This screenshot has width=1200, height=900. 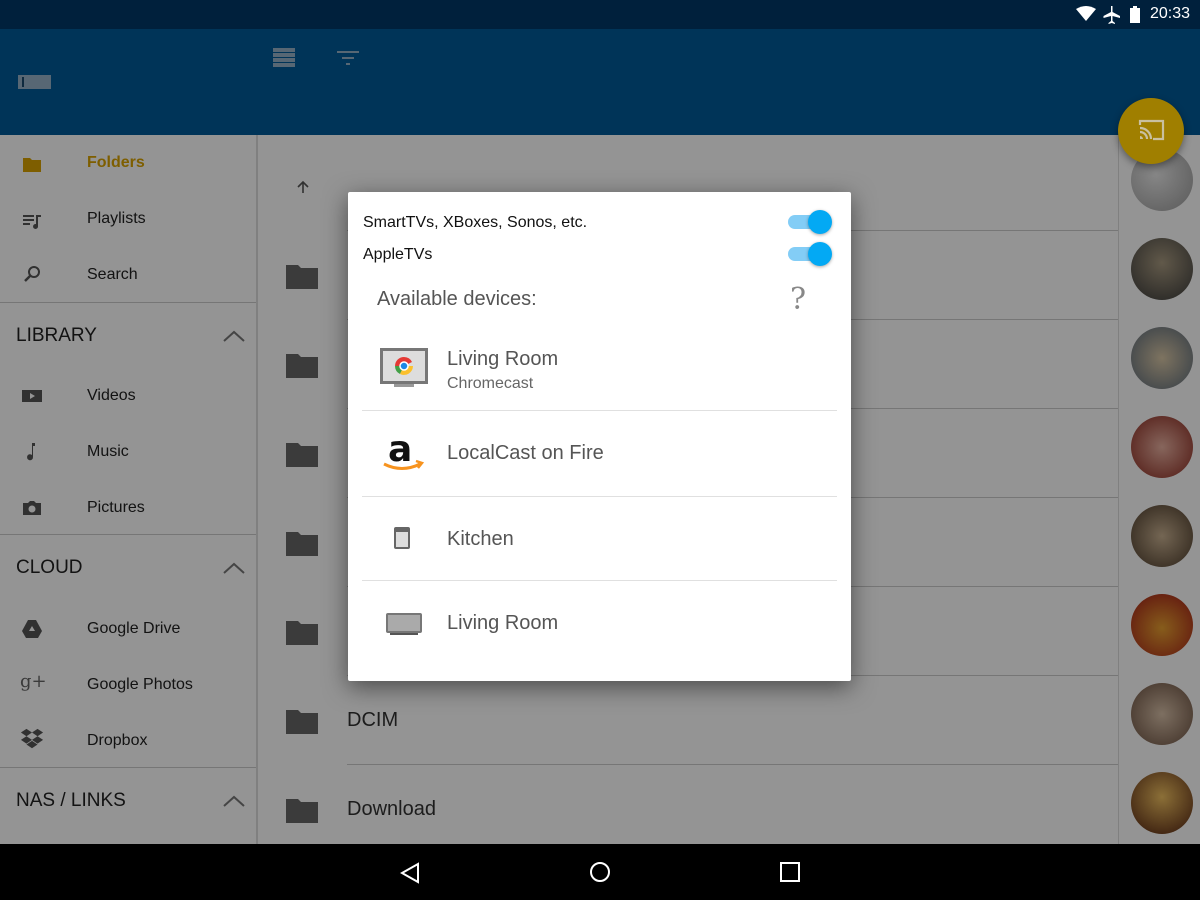 I want to click on amazon-icon: a, so click(x=404, y=450).